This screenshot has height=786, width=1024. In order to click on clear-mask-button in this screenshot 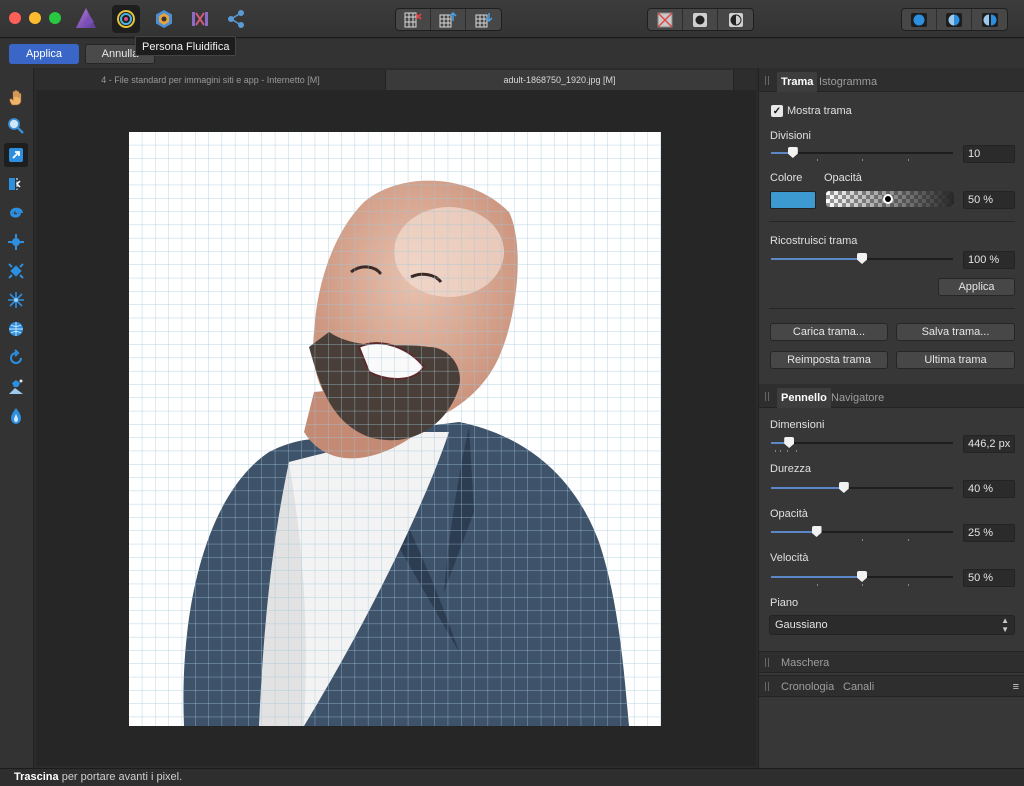, I will do `click(665, 19)`.